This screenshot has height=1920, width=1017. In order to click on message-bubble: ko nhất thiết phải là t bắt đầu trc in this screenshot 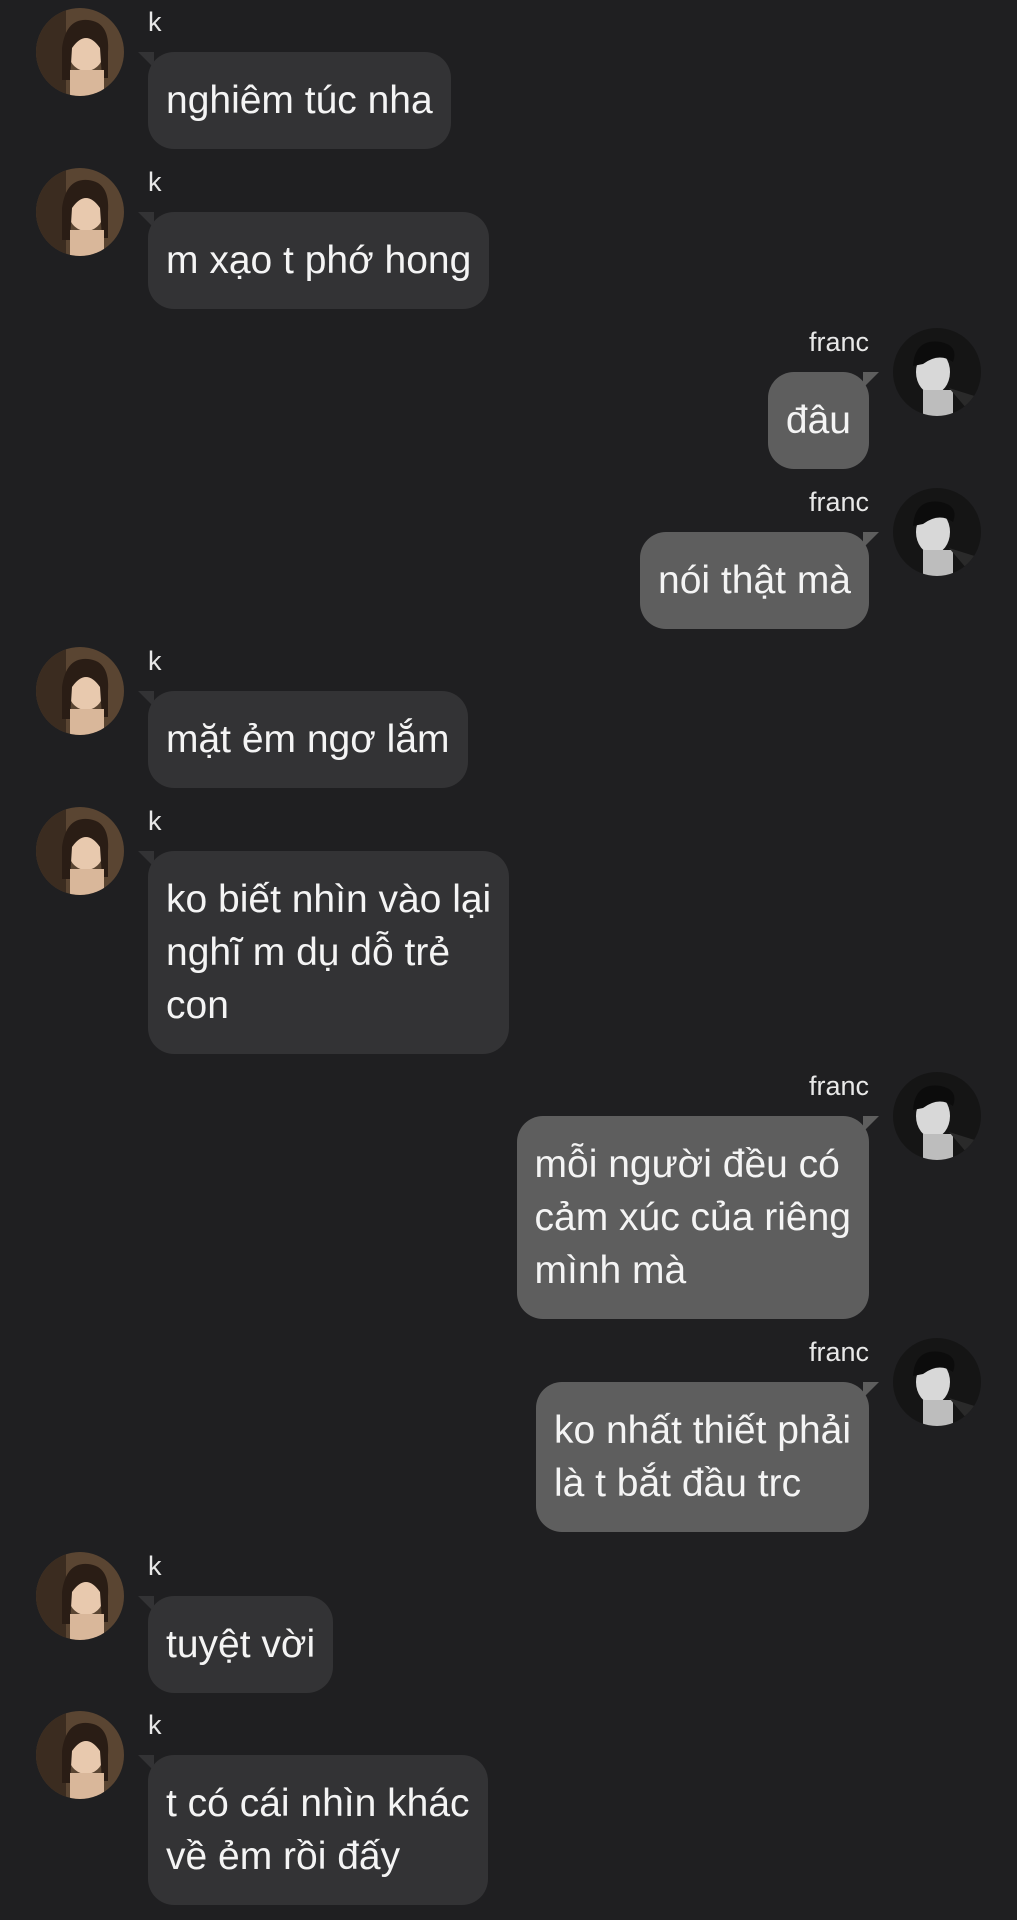, I will do `click(702, 1457)`.